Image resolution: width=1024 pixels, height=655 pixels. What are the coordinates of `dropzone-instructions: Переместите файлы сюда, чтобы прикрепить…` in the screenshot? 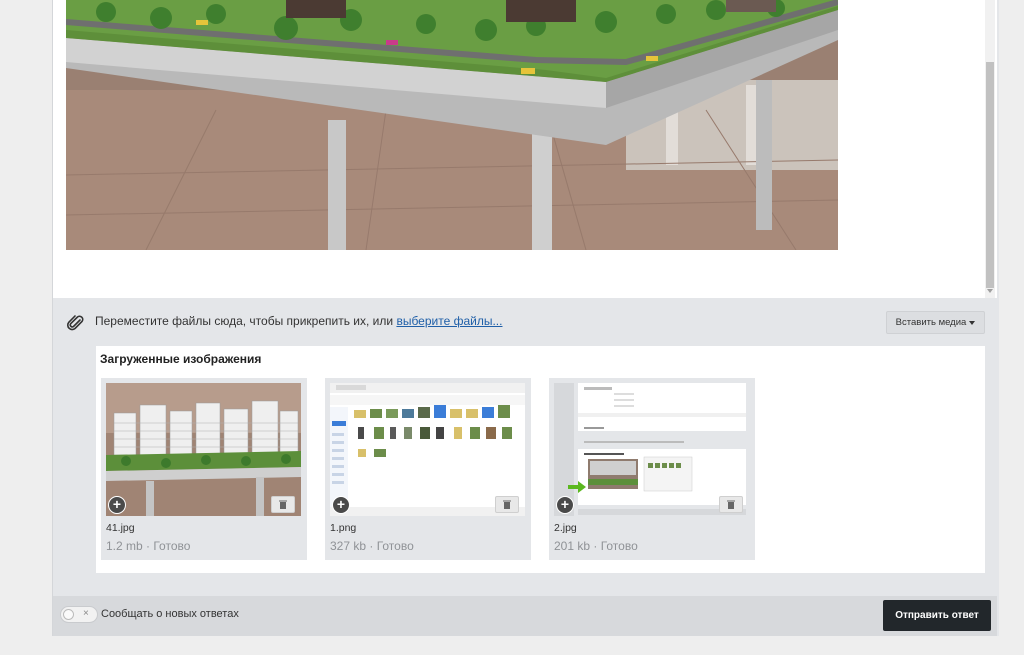 It's located at (298, 321).